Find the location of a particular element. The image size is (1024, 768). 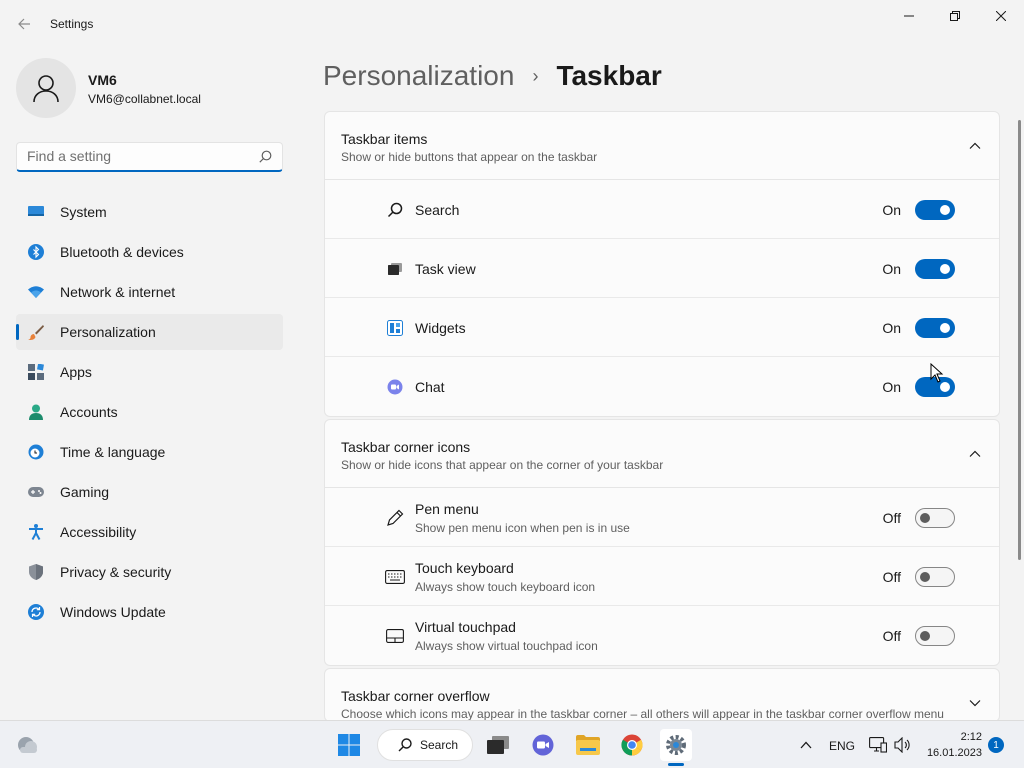

shield-icon is located at coordinates (36, 572).